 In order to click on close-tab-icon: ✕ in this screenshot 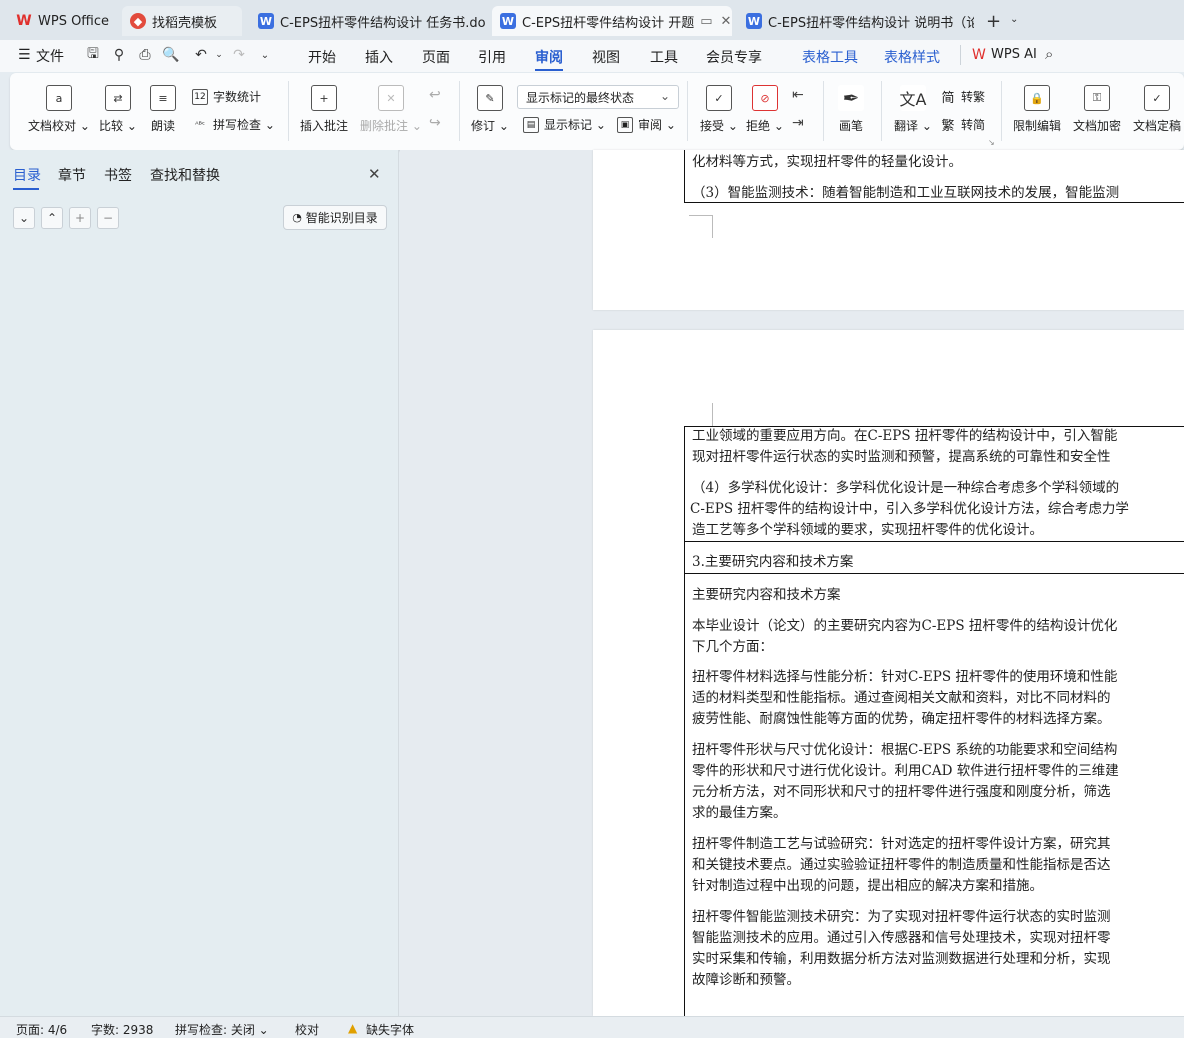, I will do `click(726, 21)`.